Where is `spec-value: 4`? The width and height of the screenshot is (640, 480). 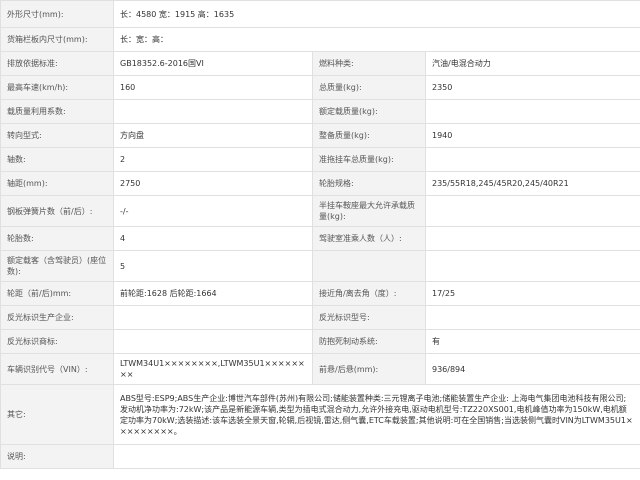
spec-value: 4 is located at coordinates (213, 238).